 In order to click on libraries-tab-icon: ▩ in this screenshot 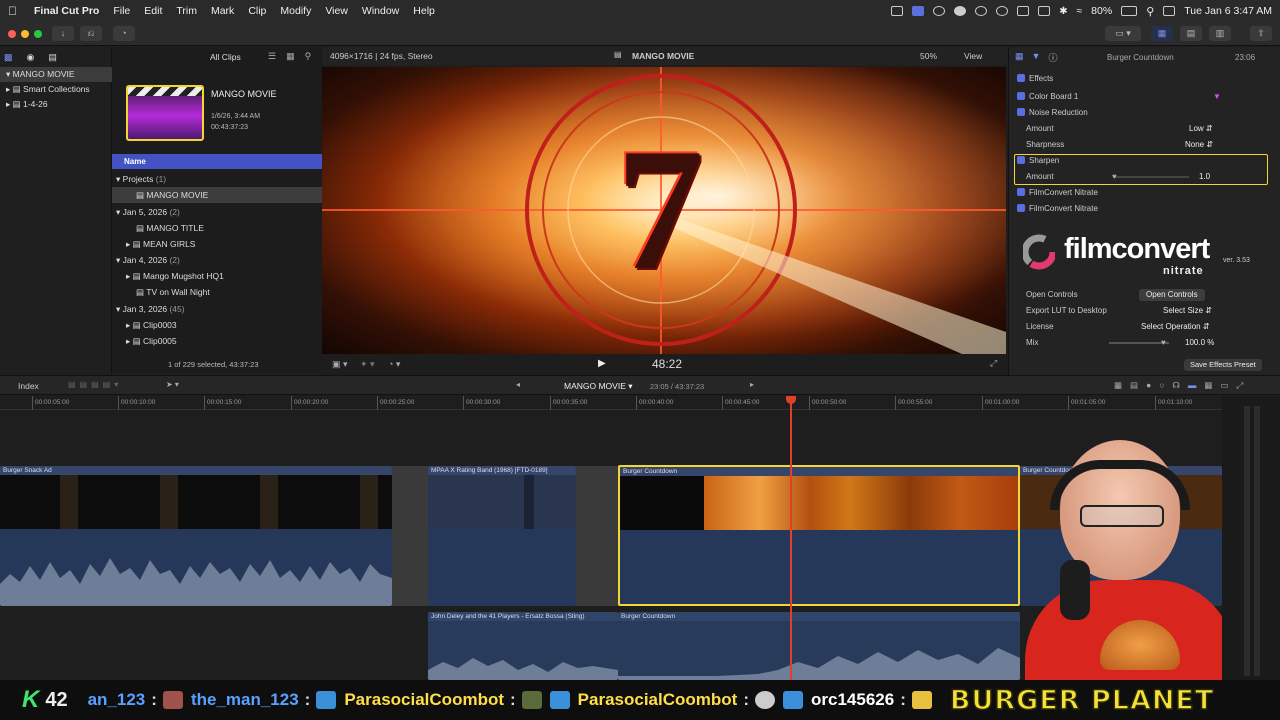, I will do `click(8, 58)`.